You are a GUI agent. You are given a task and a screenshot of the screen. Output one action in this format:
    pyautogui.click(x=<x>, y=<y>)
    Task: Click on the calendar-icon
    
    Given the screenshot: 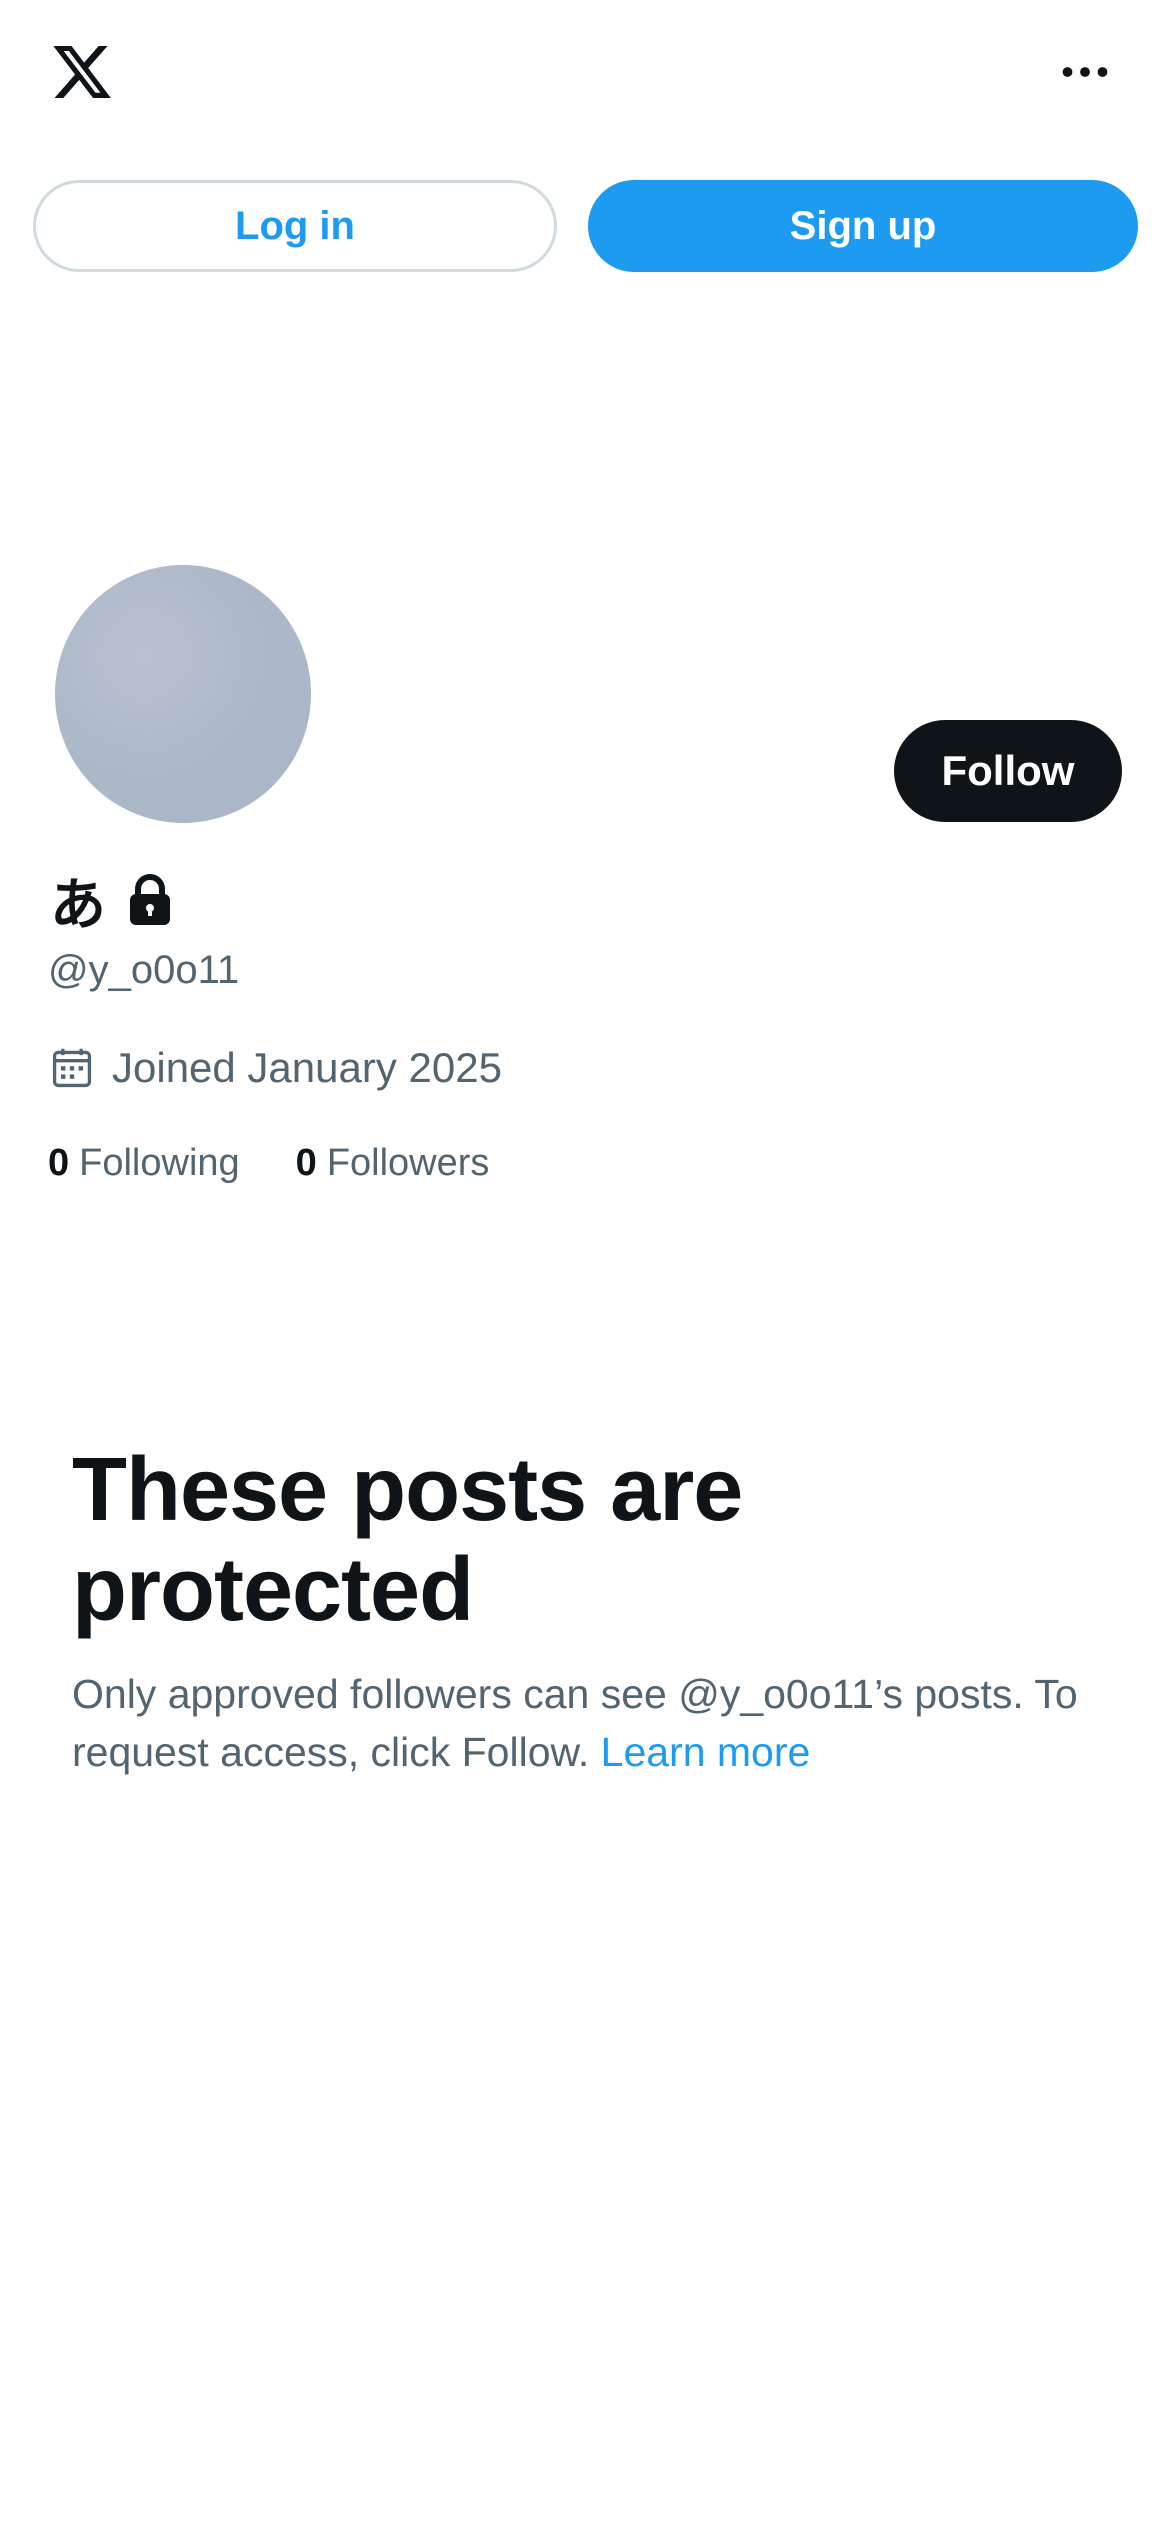 What is the action you would take?
    pyautogui.click(x=72, y=1068)
    